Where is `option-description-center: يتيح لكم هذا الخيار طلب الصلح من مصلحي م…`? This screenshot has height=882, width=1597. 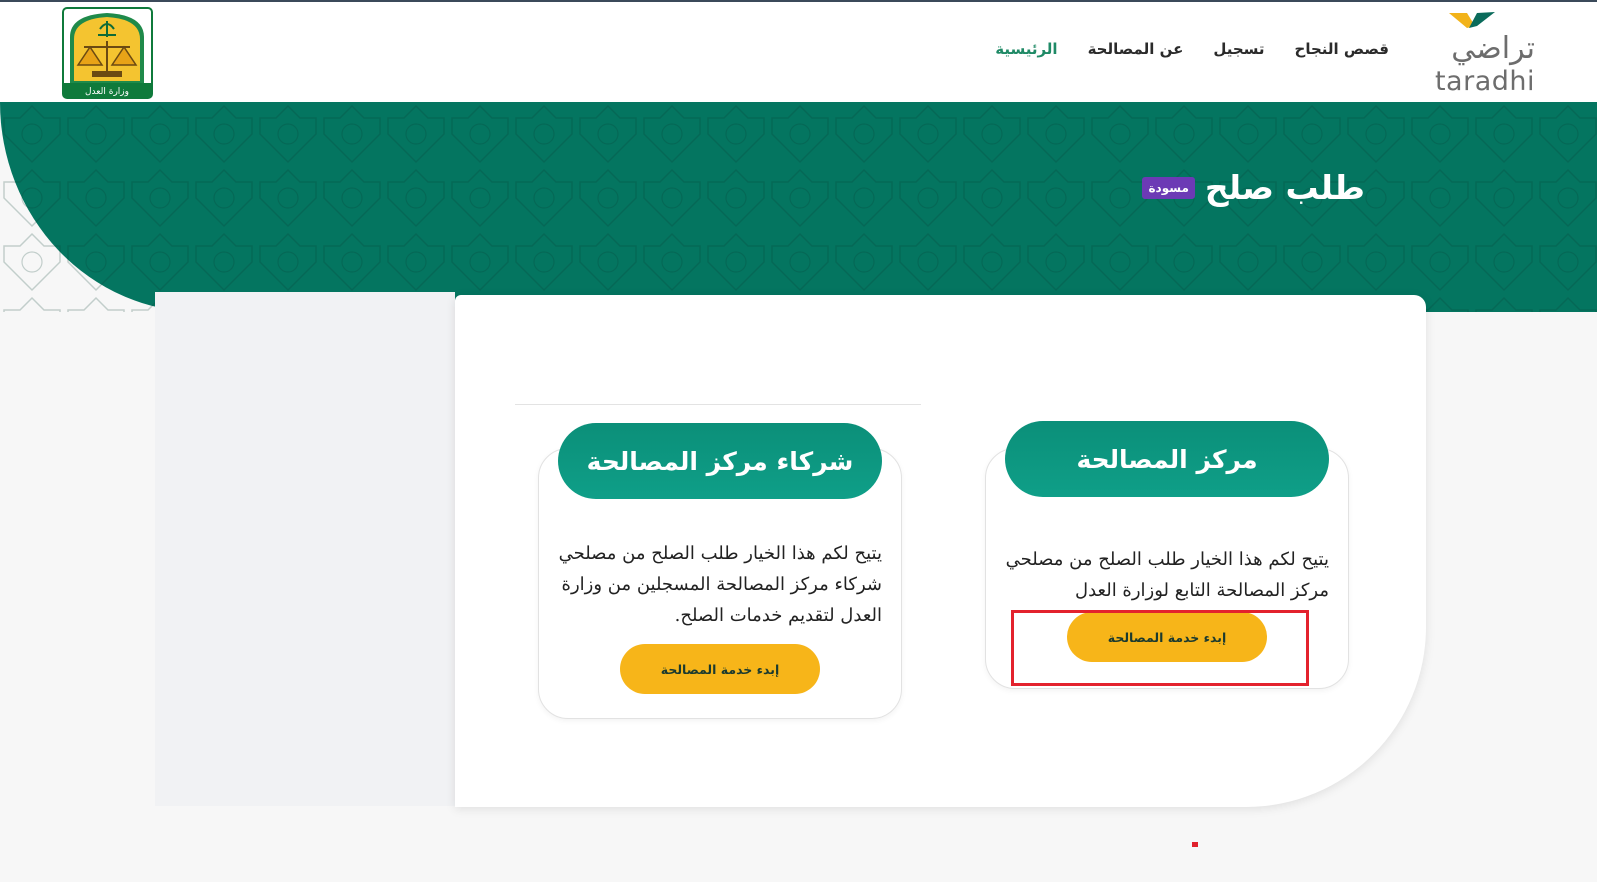 option-description-center: يتيح لكم هذا الخيار طلب الصلح من مصلحي م… is located at coordinates (1167, 575).